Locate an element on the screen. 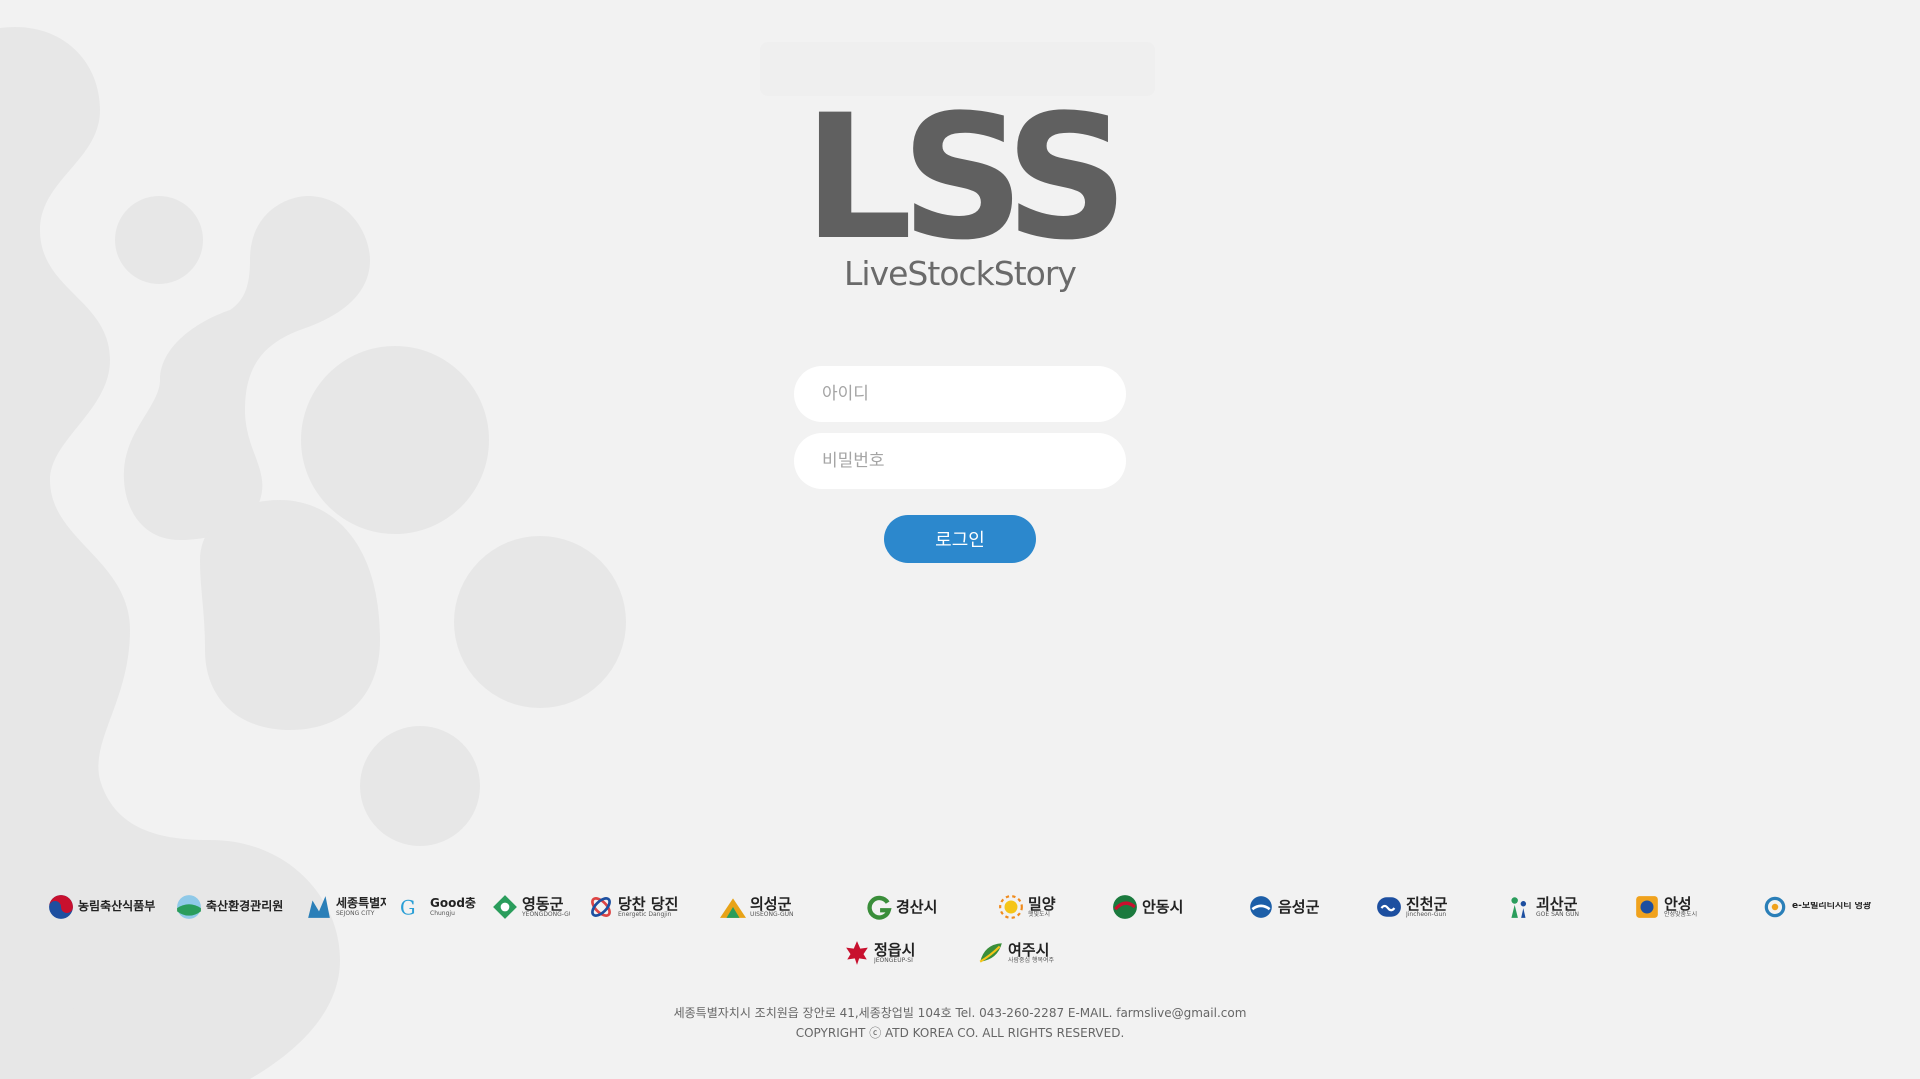  partner-logo-11: 음성군 is located at coordinates (1297, 907).